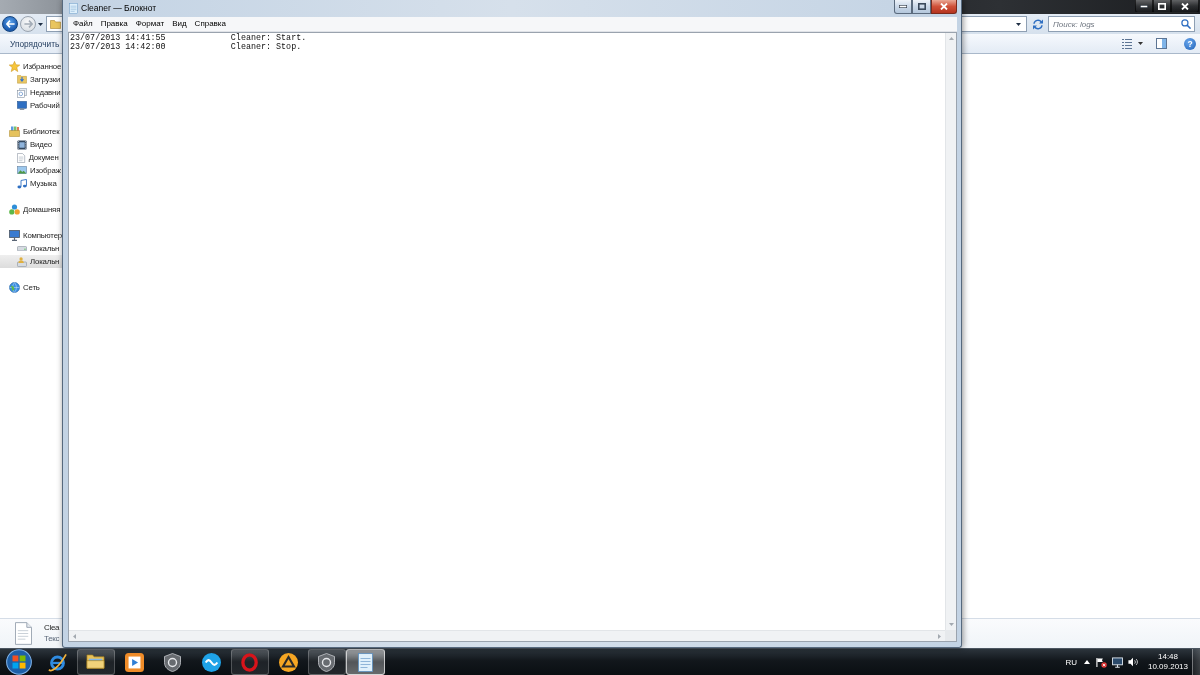 The height and width of the screenshot is (675, 1200). Describe the element at coordinates (186, 47) in the screenshot. I see `text-line: 23/07/2013 14:42:00 Cleaner: Stop.` at that location.